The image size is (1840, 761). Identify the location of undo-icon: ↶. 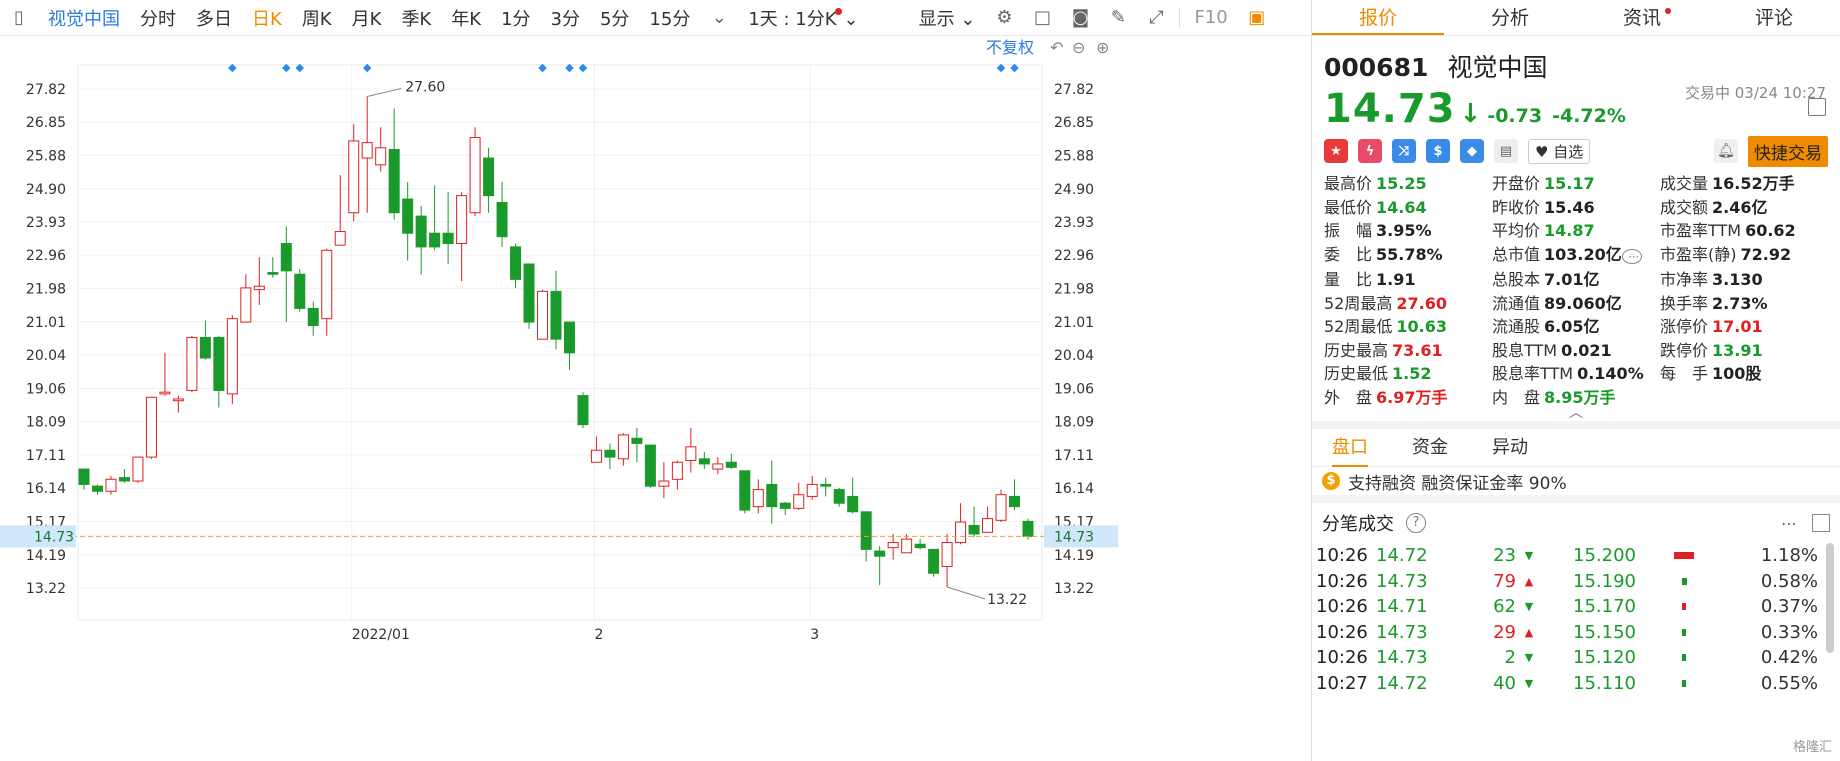
(1056, 47).